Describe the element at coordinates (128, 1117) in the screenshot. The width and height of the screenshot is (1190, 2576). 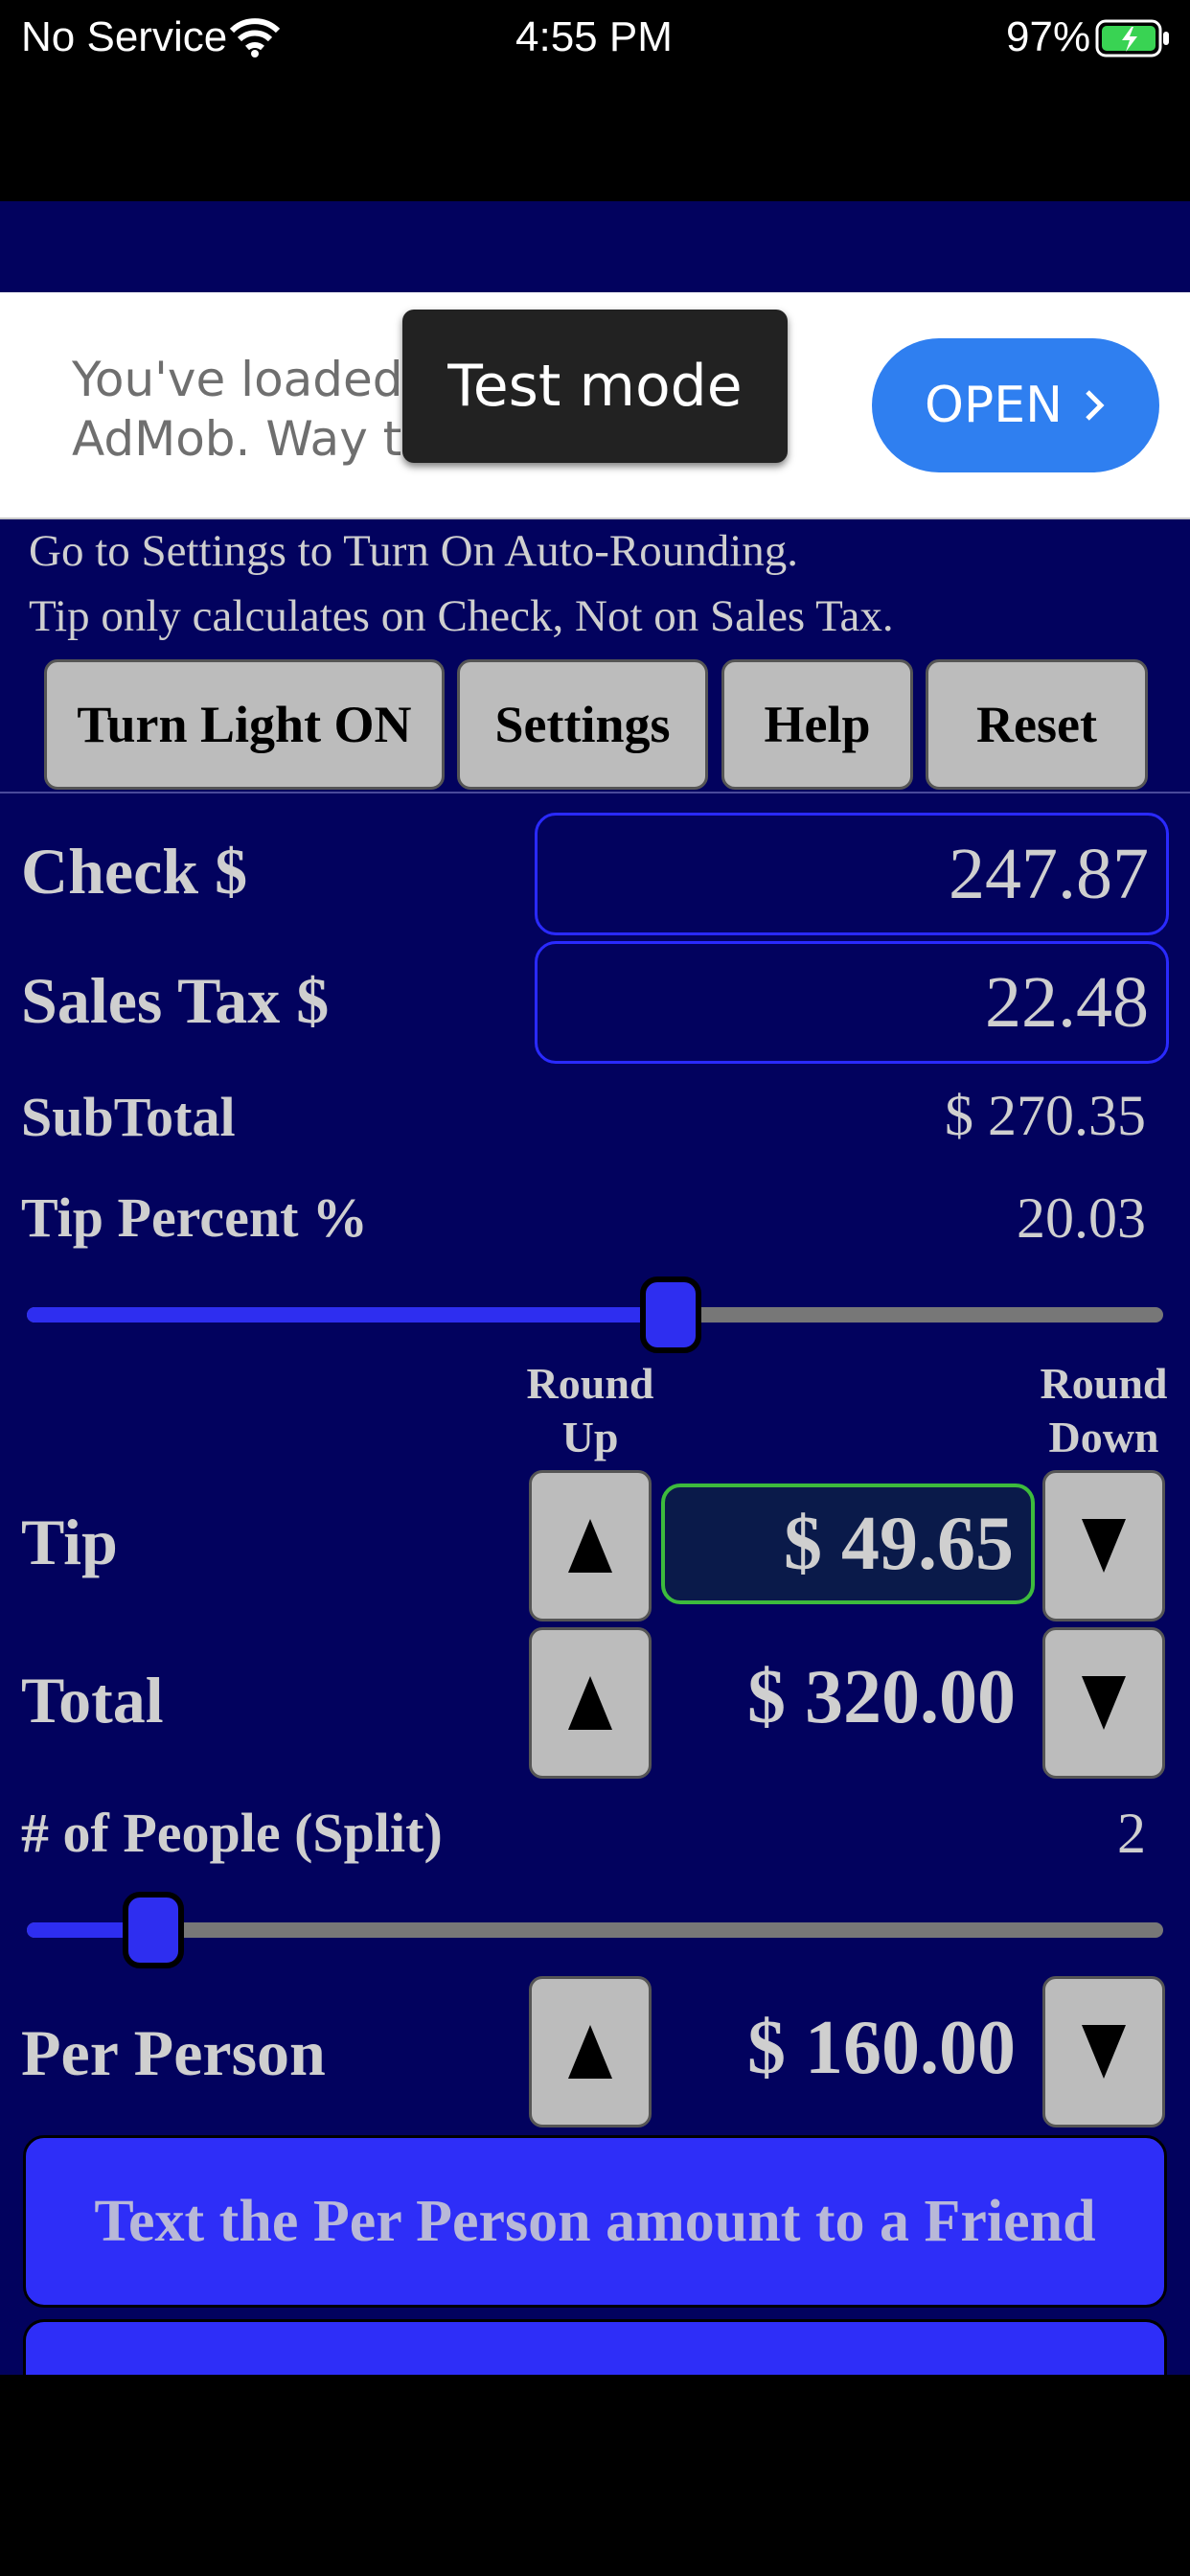
I see `subtotal-label: SubTotal` at that location.